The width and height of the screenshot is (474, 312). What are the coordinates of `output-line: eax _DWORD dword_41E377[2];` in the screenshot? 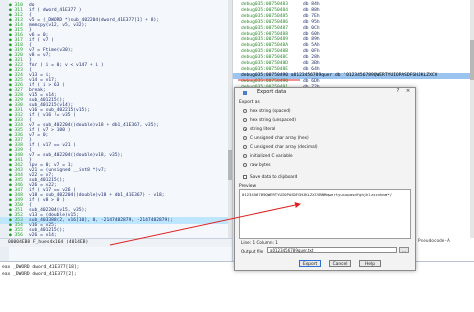 It's located at (39, 274).